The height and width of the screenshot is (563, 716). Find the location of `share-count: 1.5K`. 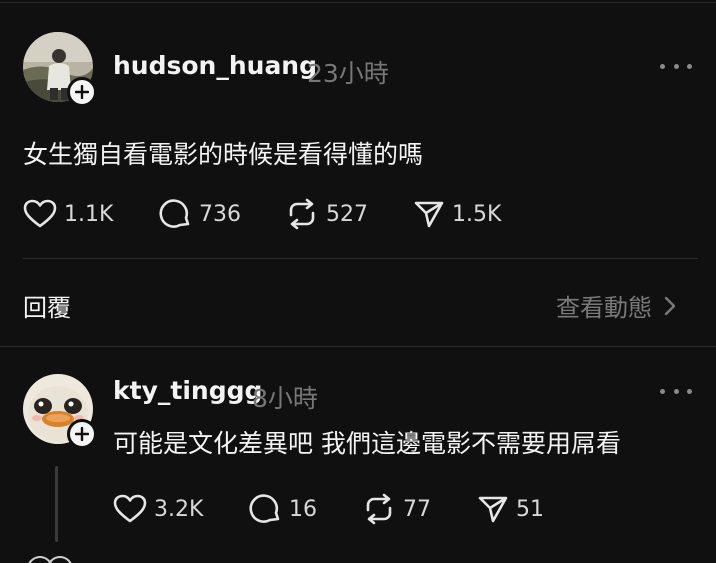

share-count: 1.5K is located at coordinates (477, 214).